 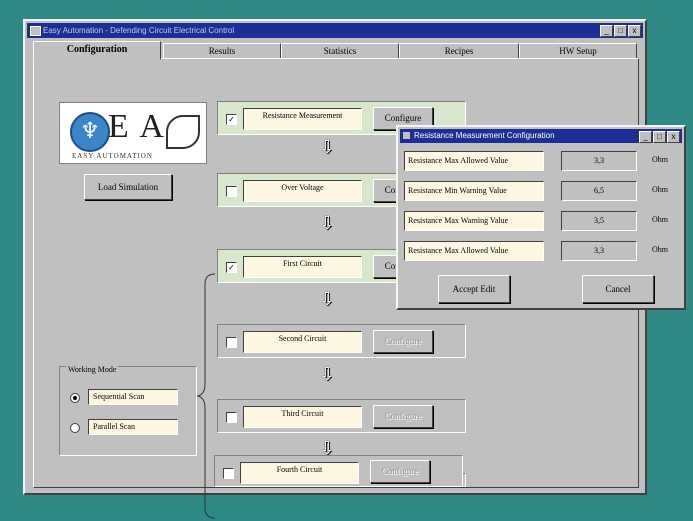 I want to click on circuit-row-third: Third Circuit Configure, so click(x=341, y=416).